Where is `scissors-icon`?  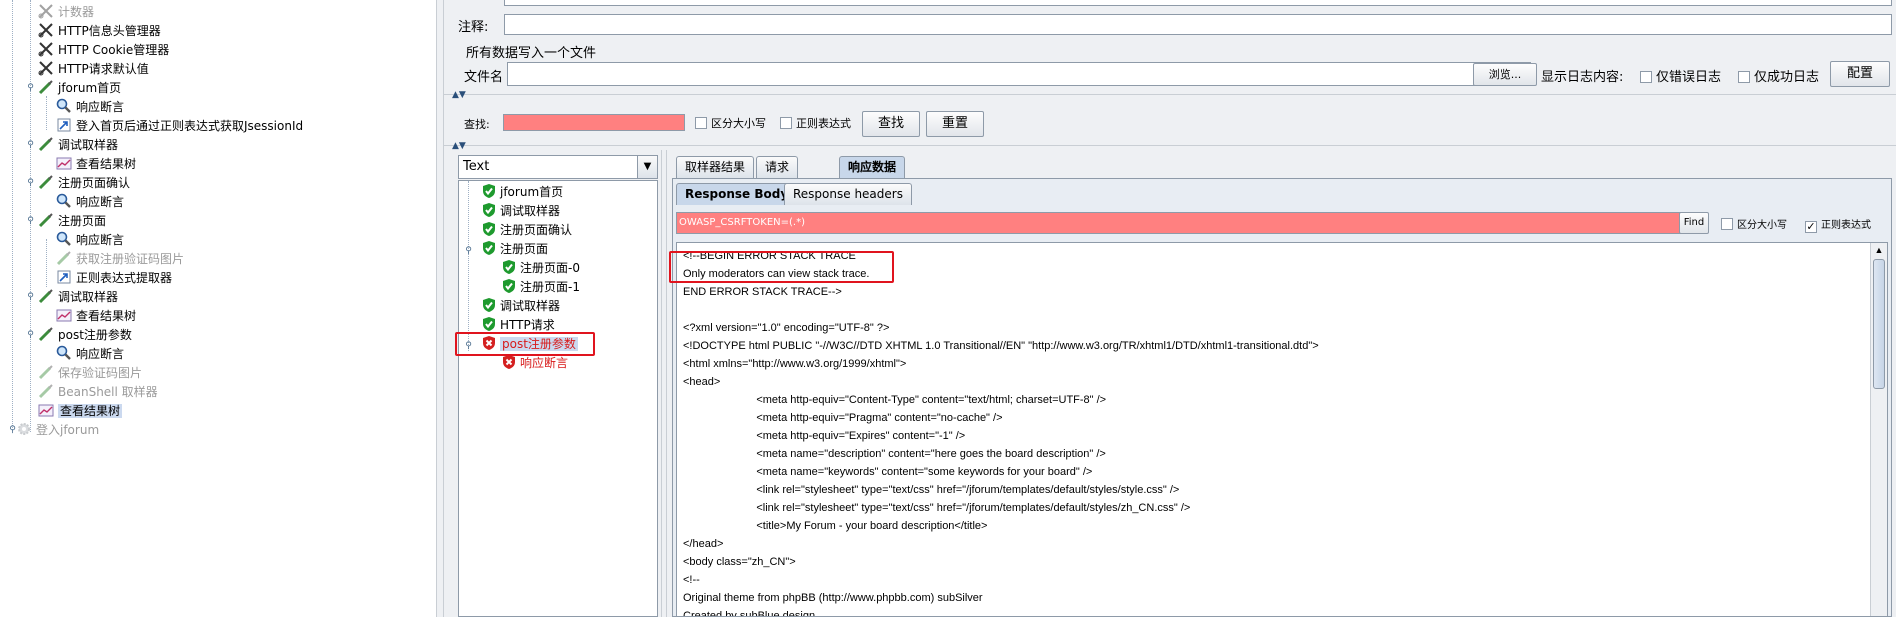
scissors-icon is located at coordinates (46, 49).